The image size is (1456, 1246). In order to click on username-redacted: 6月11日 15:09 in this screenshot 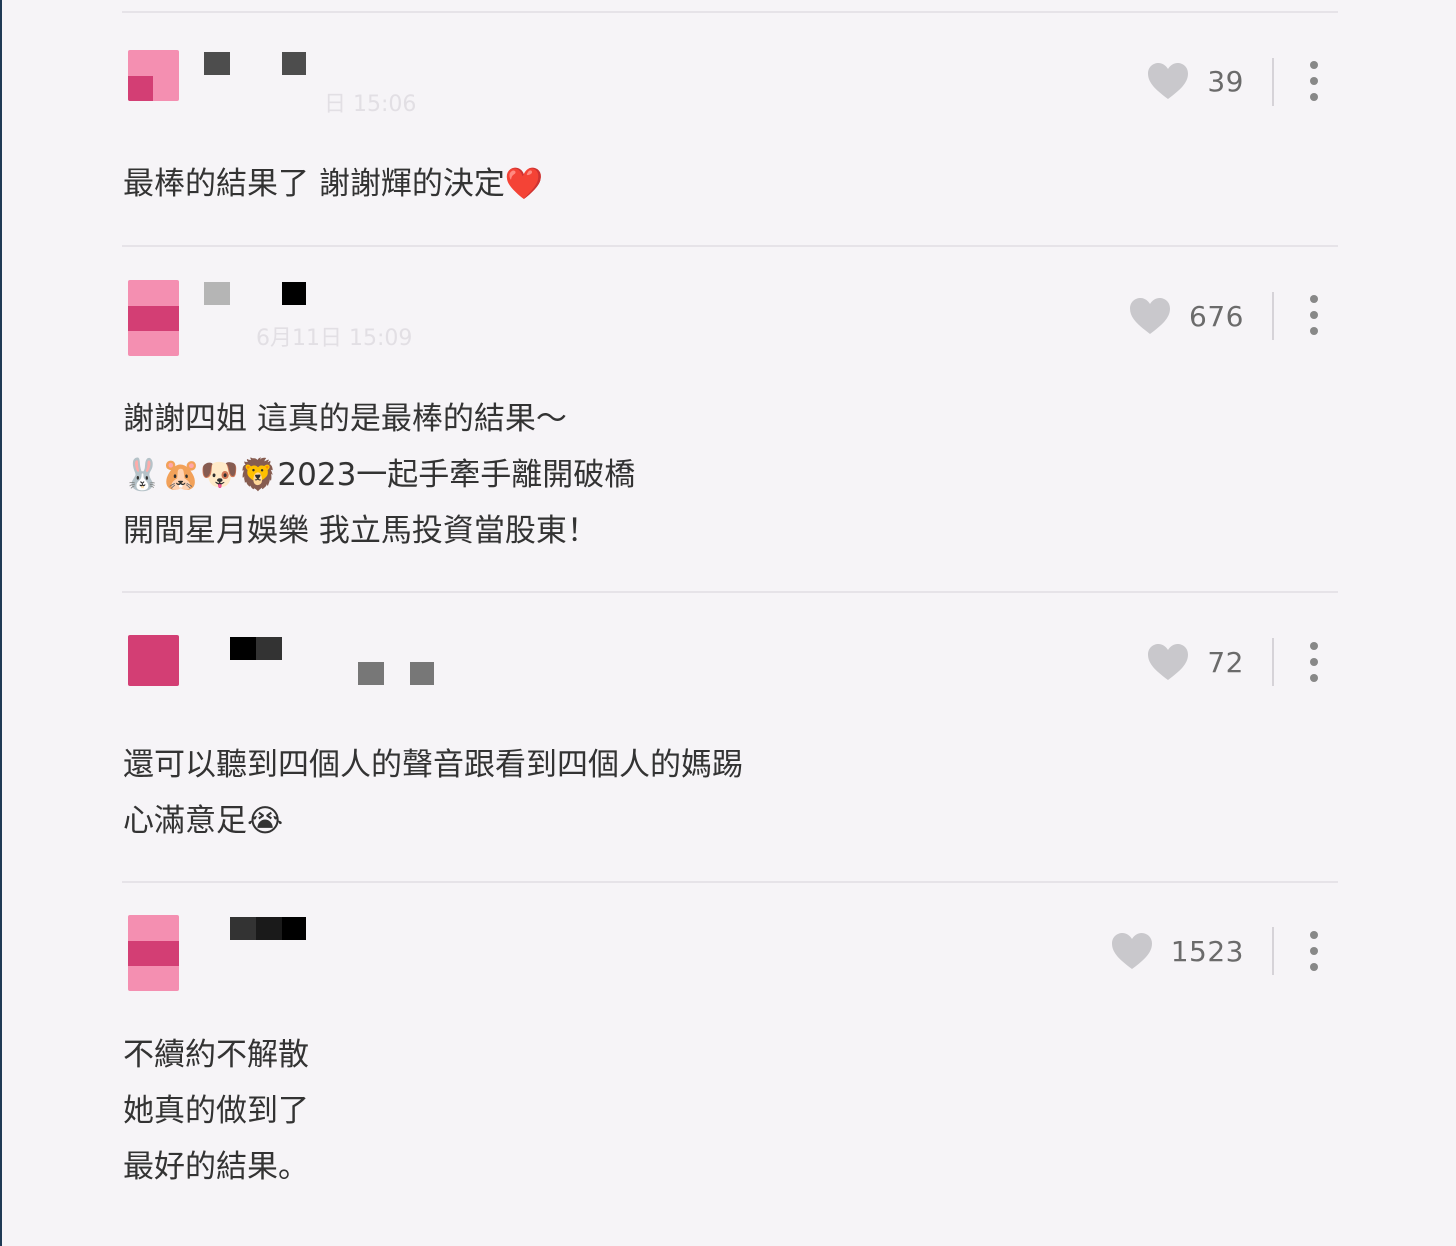, I will do `click(324, 315)`.